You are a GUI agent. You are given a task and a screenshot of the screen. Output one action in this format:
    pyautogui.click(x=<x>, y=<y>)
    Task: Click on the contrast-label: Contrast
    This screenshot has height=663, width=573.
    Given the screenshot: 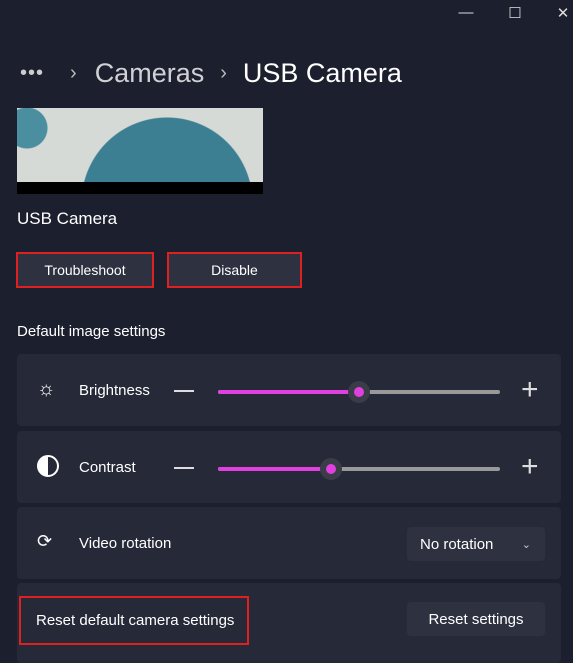 What is the action you would take?
    pyautogui.click(x=107, y=467)
    